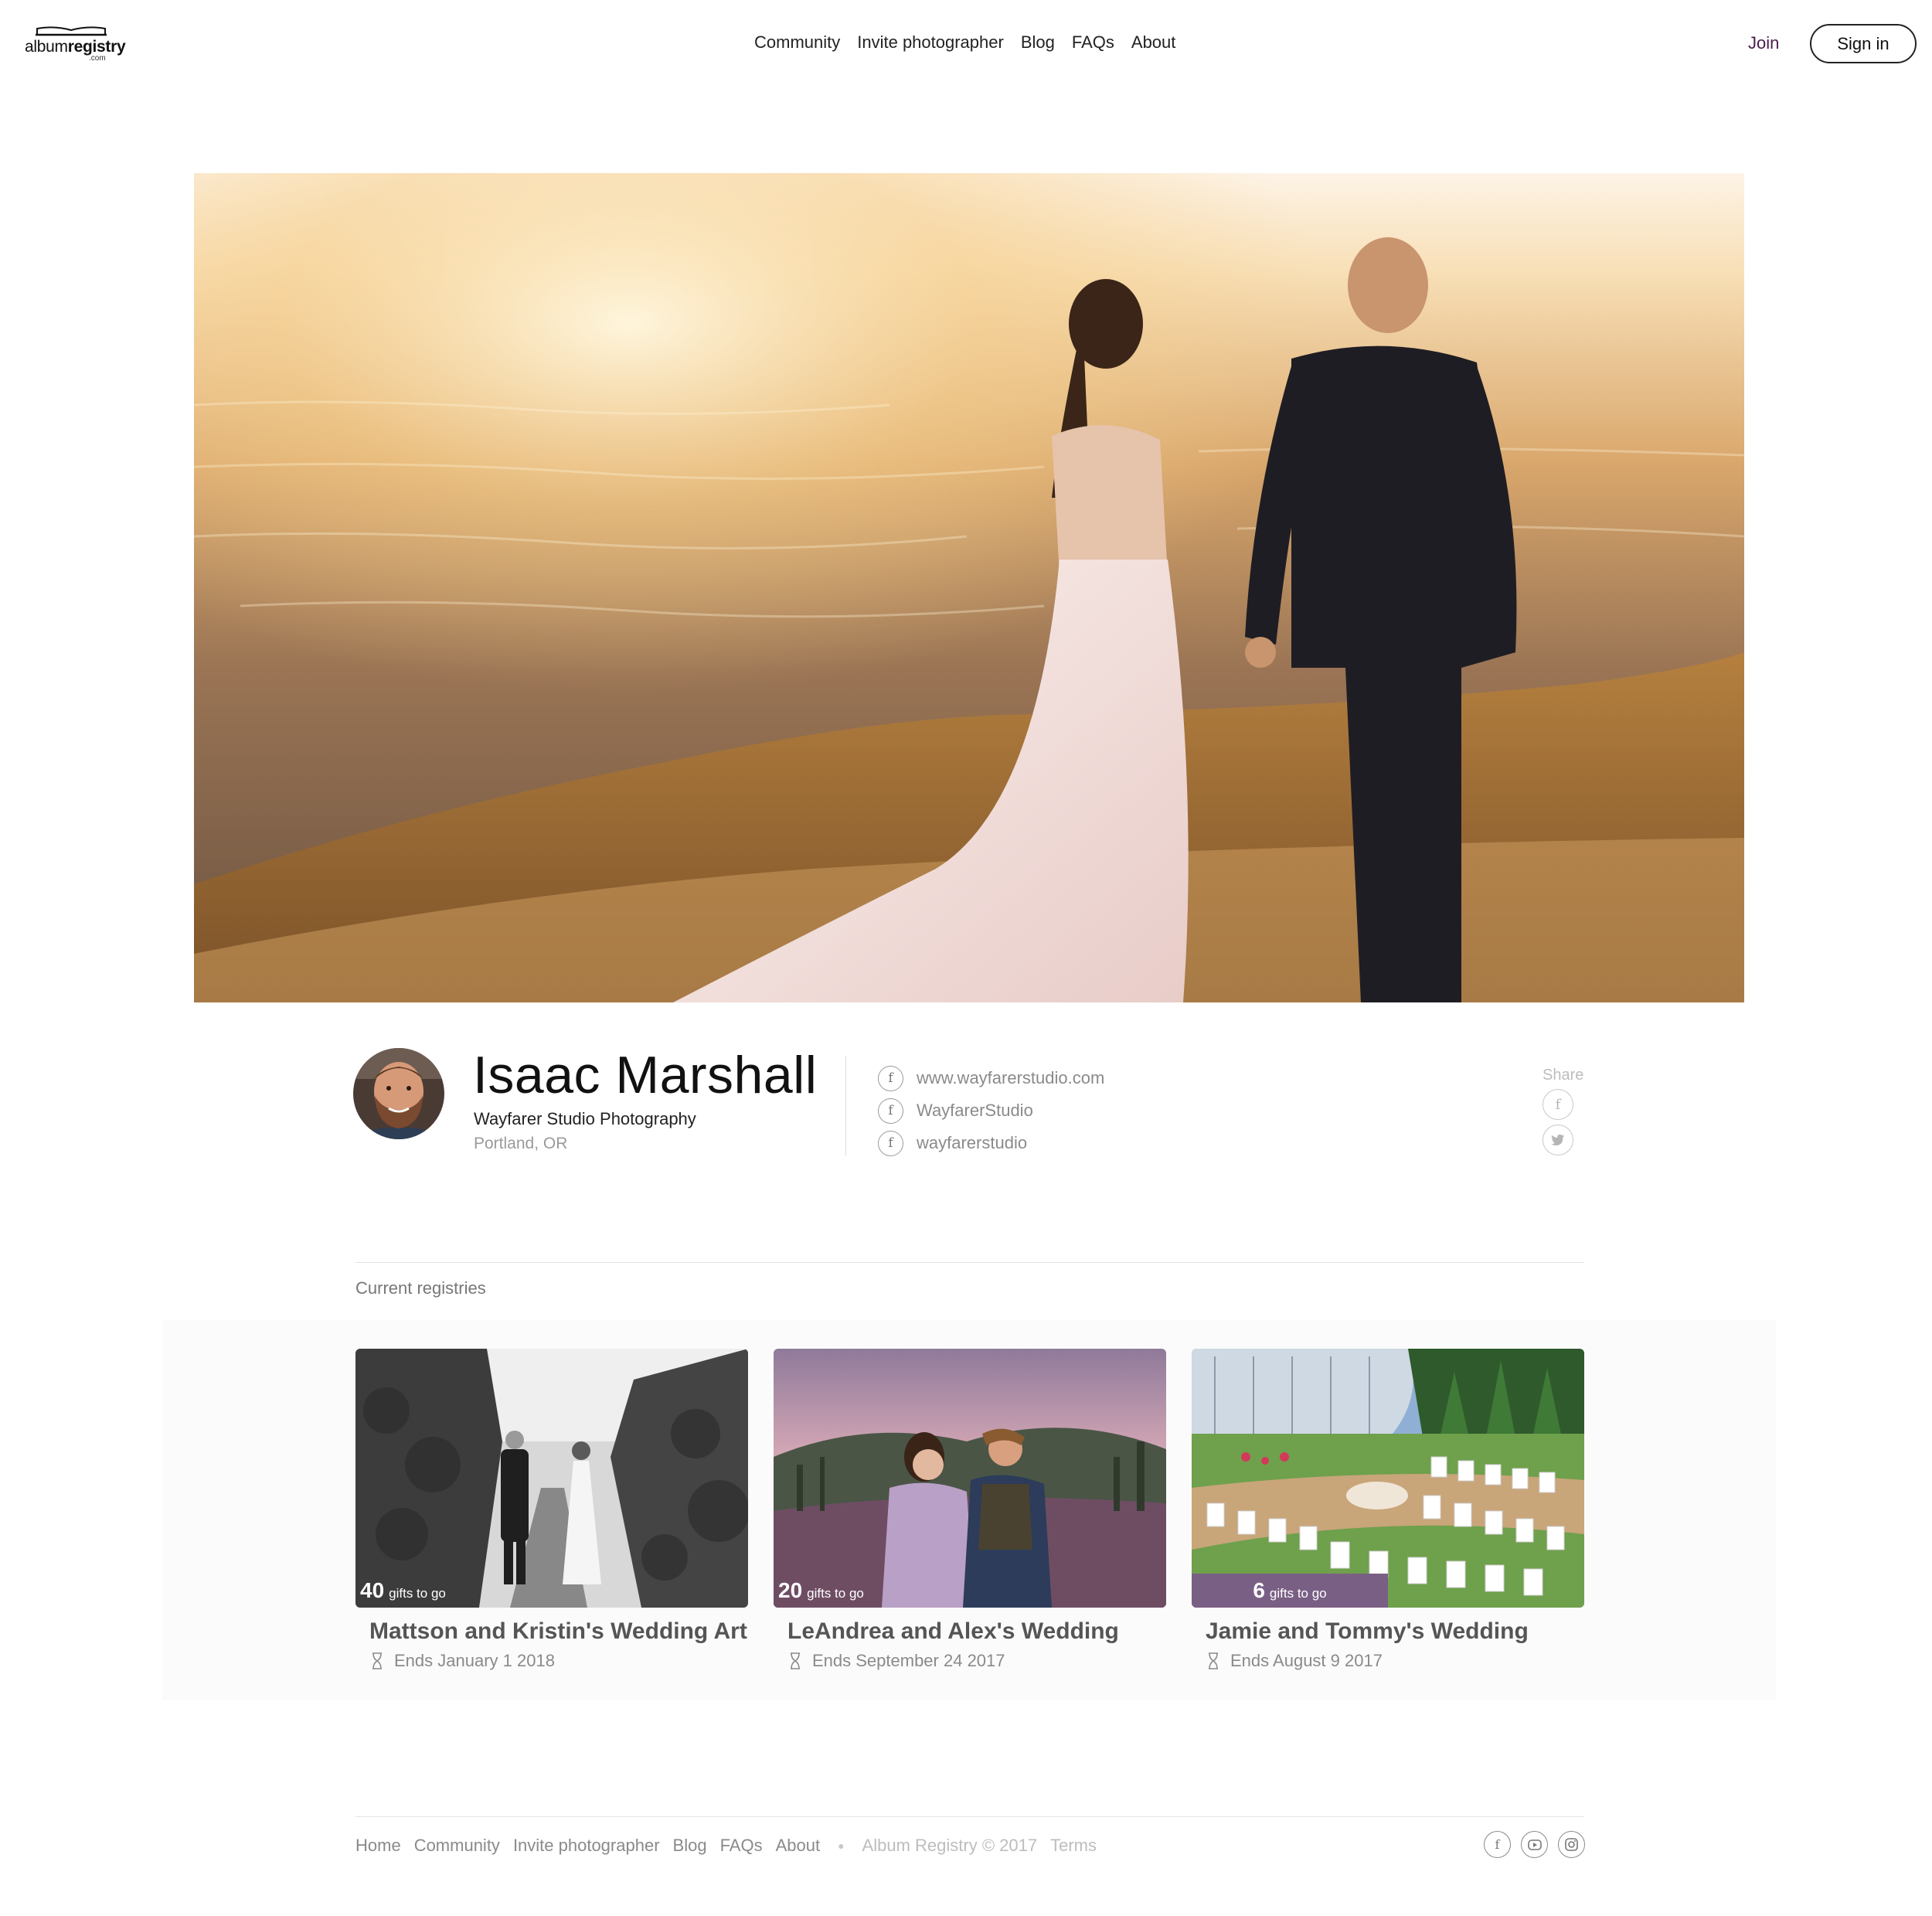  Describe the element at coordinates (372, 1590) in the screenshot. I see `gifts-count: 40` at that location.